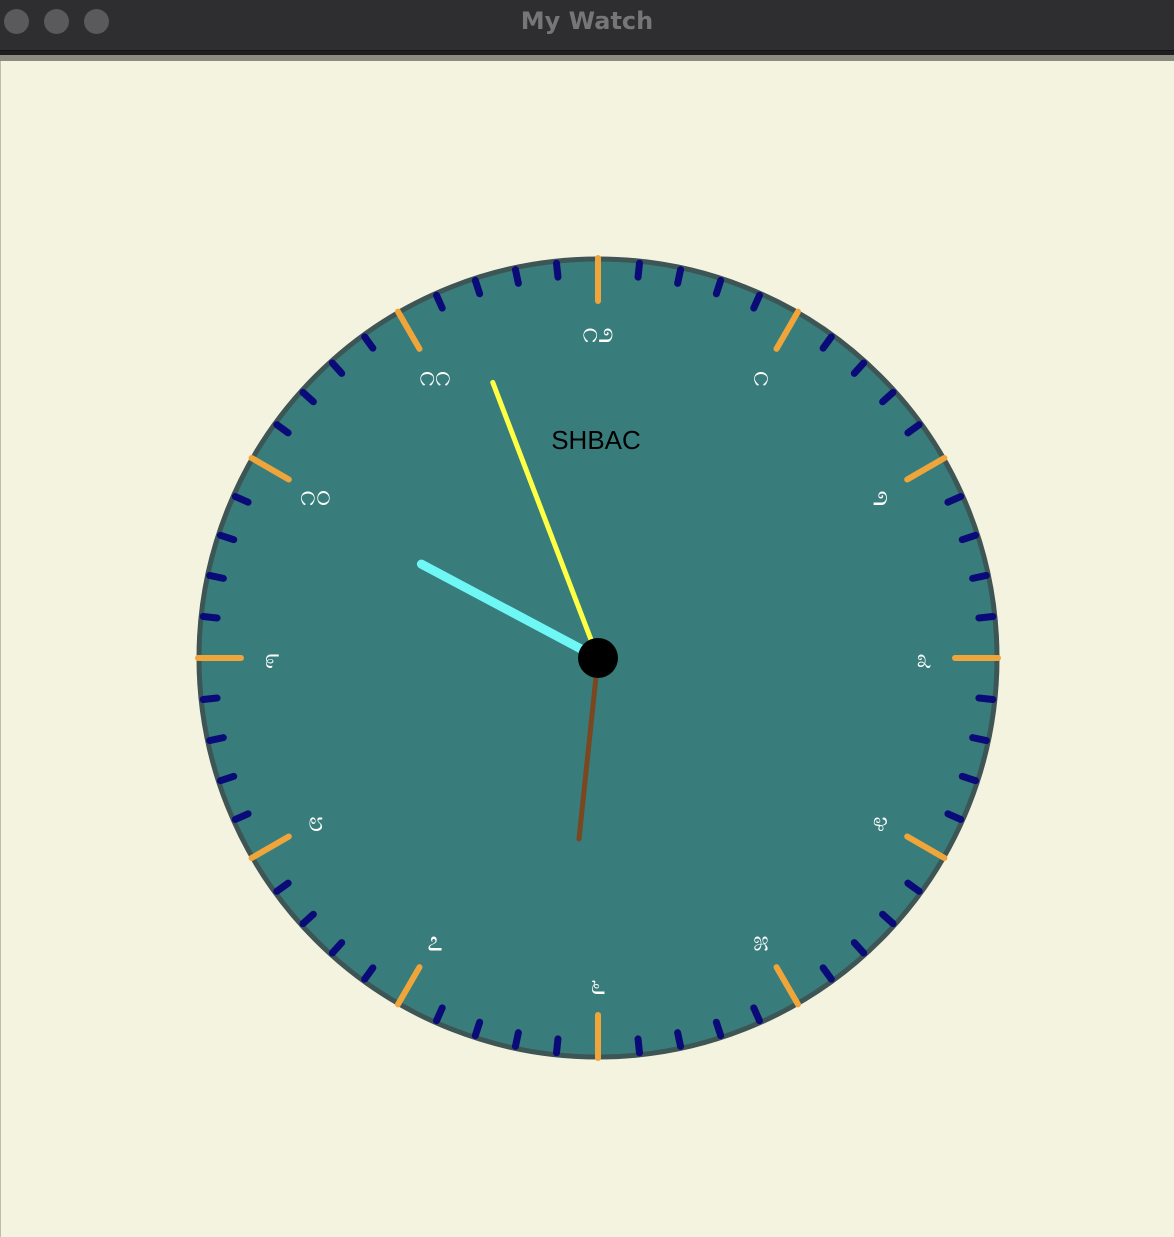  What do you see at coordinates (596, 440) in the screenshot?
I see `brand-label: SHBAC` at bounding box center [596, 440].